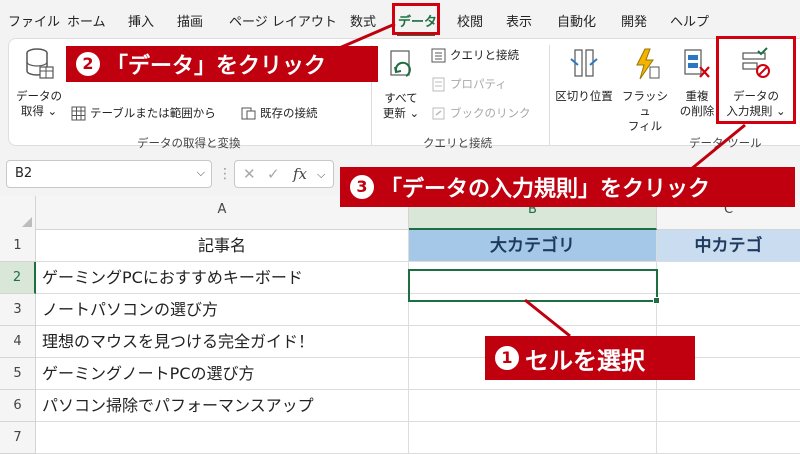 The image size is (800, 454). What do you see at coordinates (717, 147) in the screenshot?
I see `connector-step3` at bounding box center [717, 147].